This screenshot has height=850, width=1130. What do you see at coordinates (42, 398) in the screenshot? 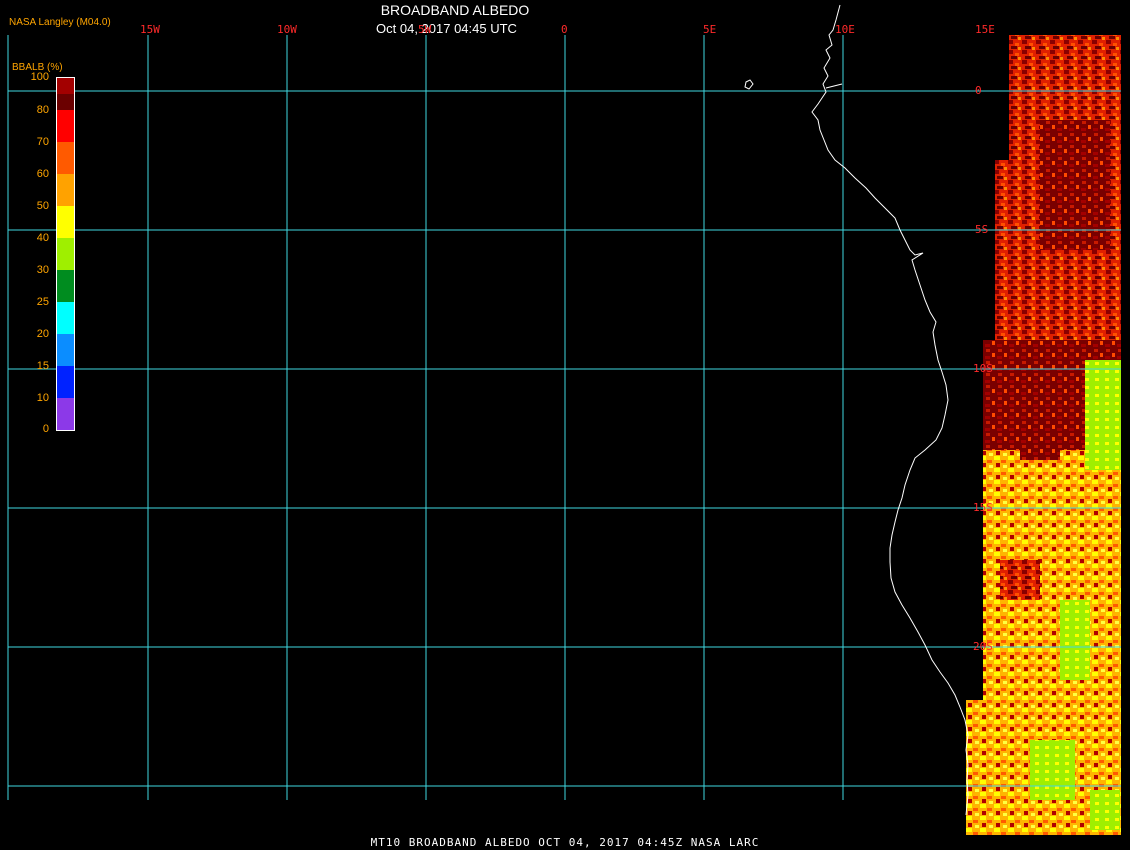
I see `colorbar-tick: 10` at bounding box center [42, 398].